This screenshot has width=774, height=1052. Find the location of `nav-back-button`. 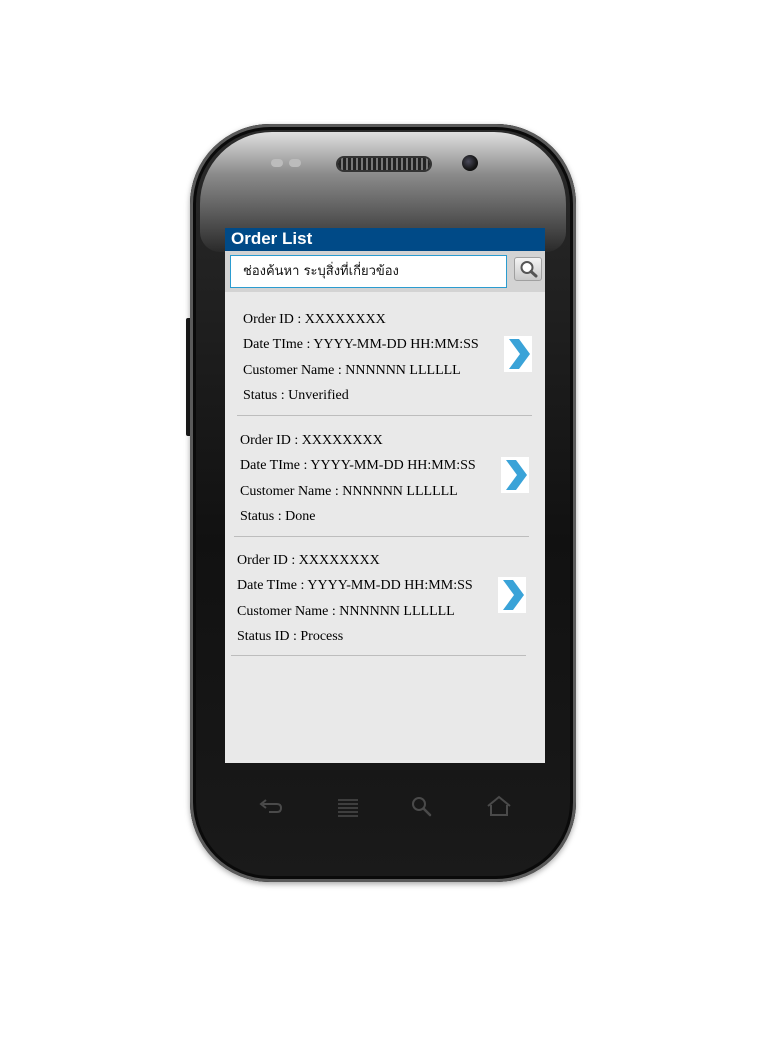

nav-back-button is located at coordinates (270, 807).